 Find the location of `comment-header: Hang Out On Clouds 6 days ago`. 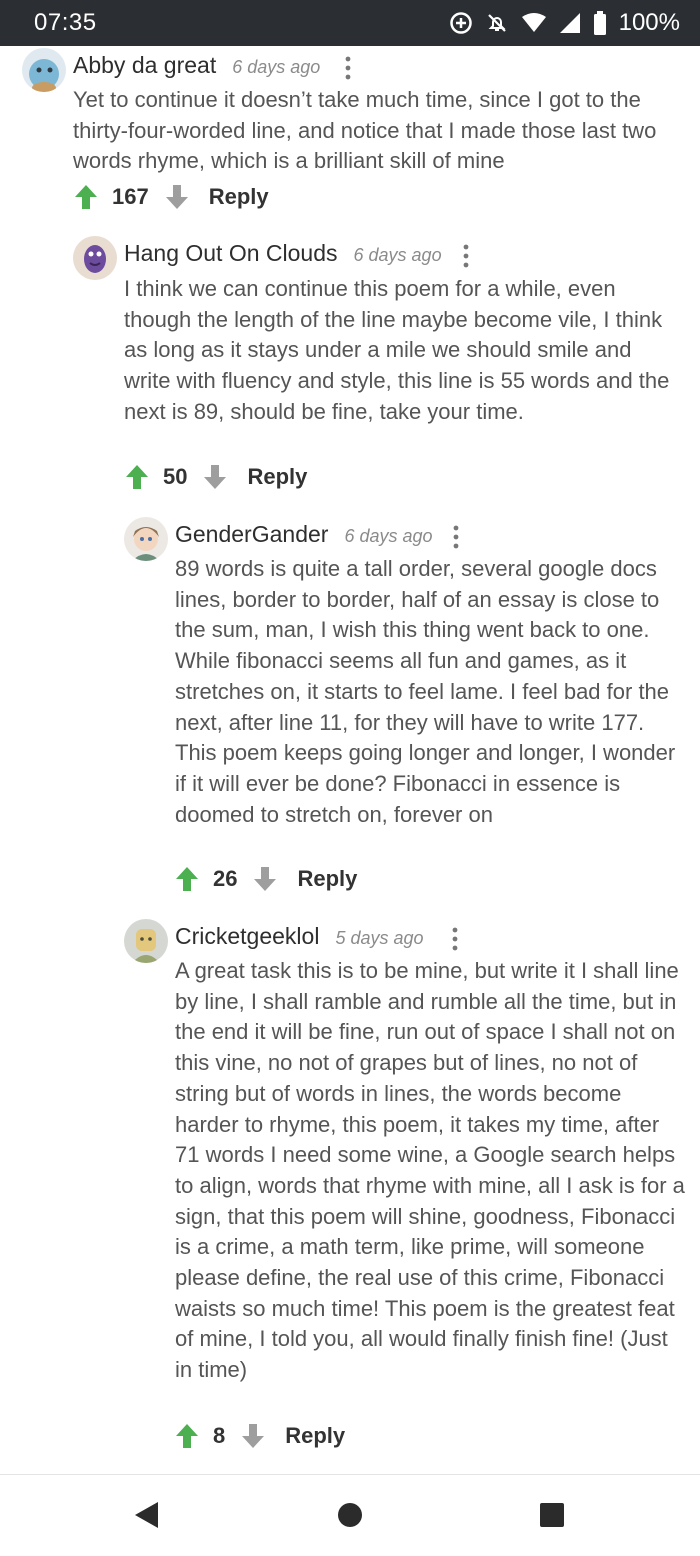

comment-header: Hang Out On Clouds 6 days ago is located at coordinates (283, 253).